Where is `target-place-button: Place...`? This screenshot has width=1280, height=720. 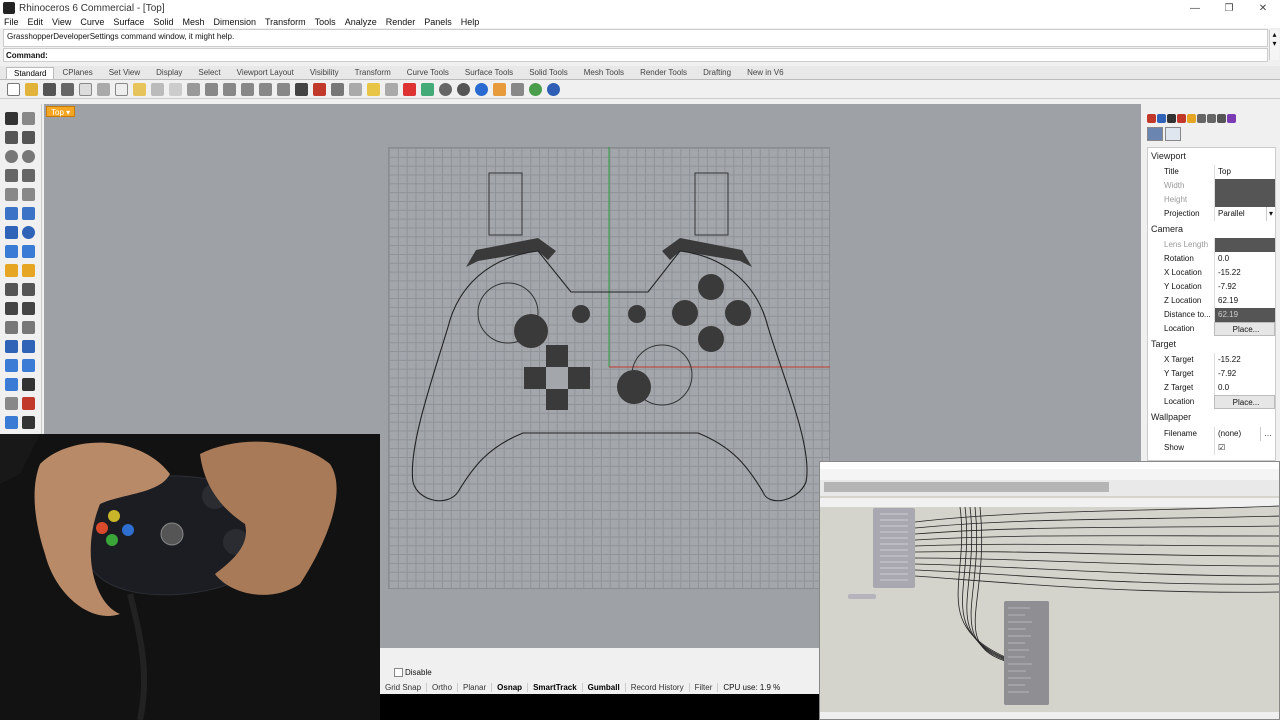 target-place-button: Place... is located at coordinates (1244, 402).